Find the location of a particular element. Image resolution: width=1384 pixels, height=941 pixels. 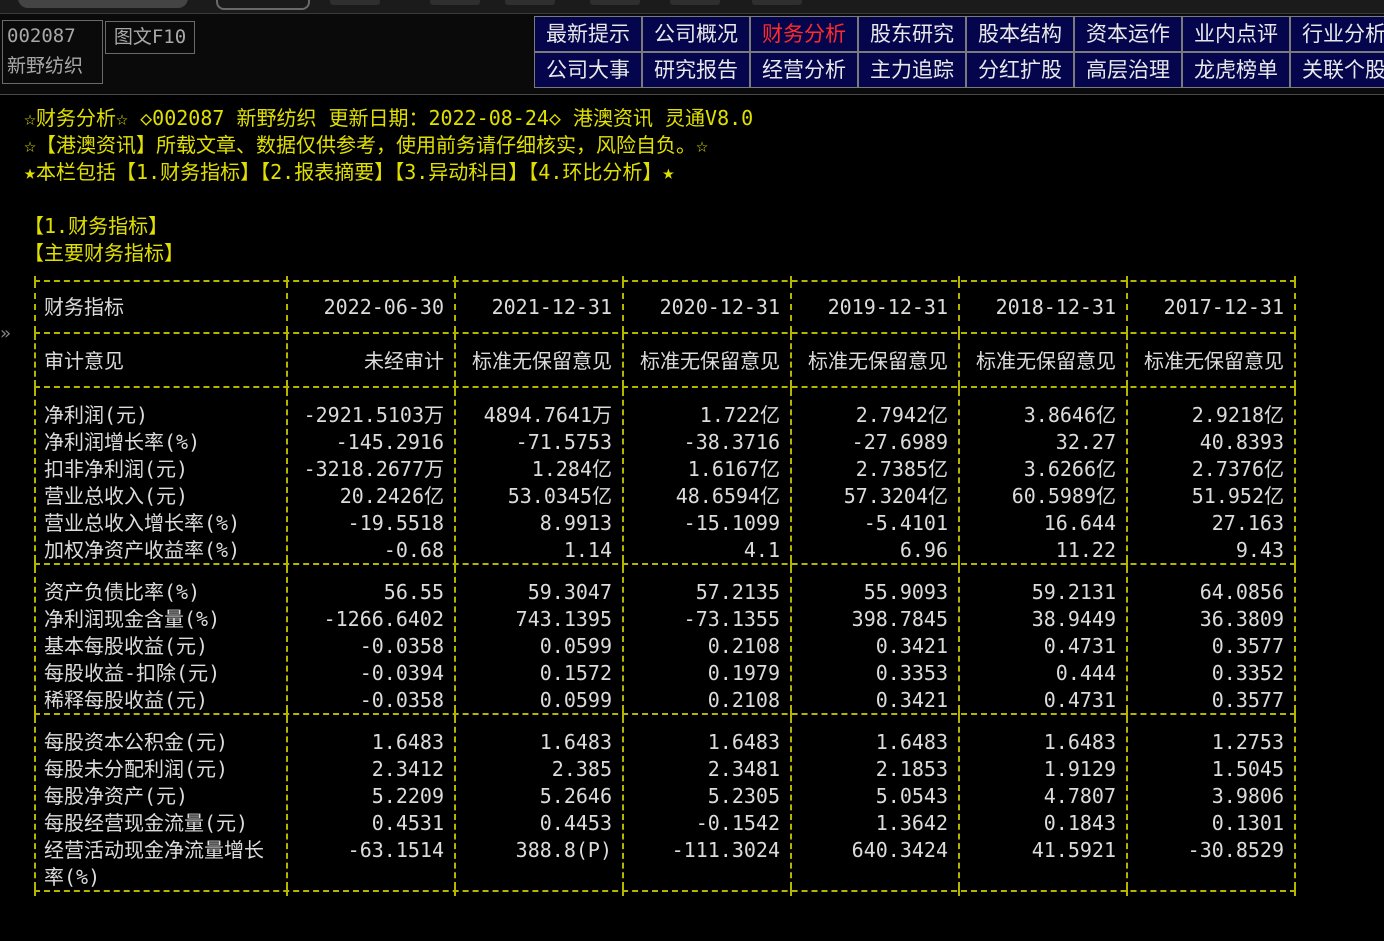

row-label: 每股收益-扣除(元) is located at coordinates (132, 673).